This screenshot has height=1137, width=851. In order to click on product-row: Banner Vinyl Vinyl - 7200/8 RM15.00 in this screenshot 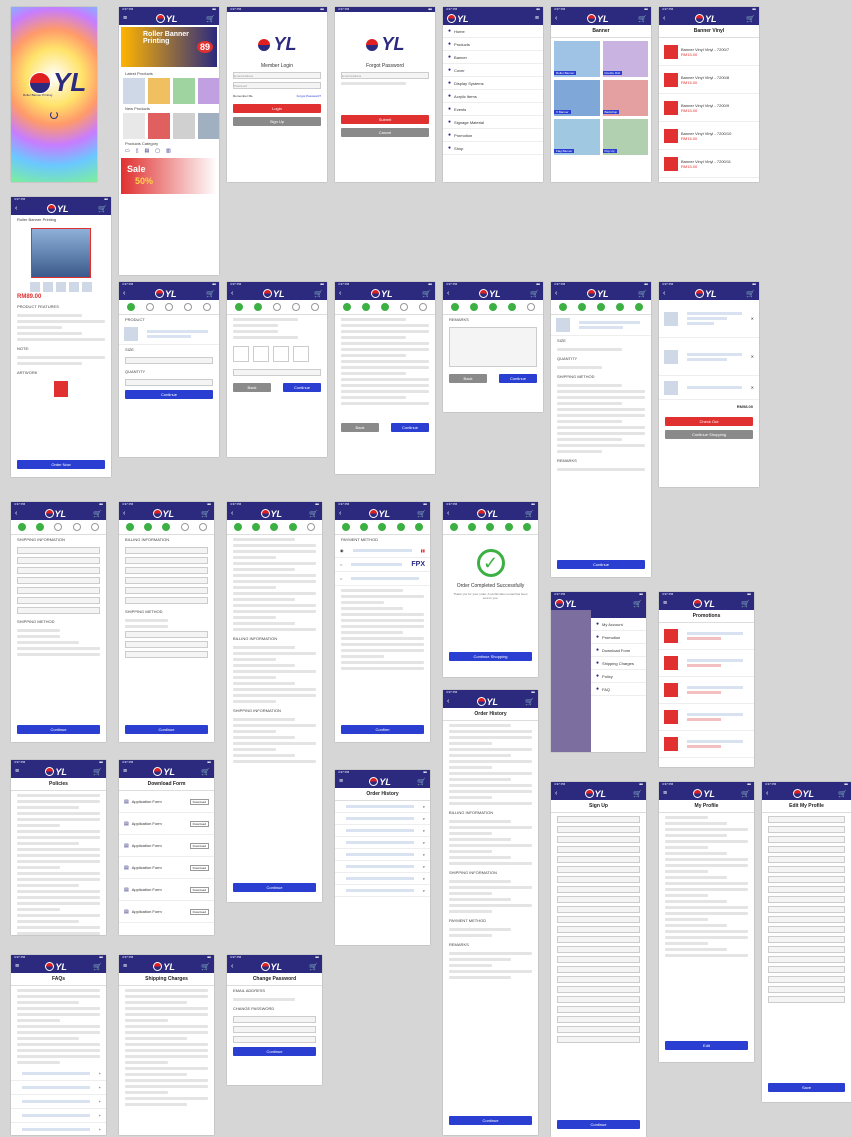, I will do `click(709, 80)`.